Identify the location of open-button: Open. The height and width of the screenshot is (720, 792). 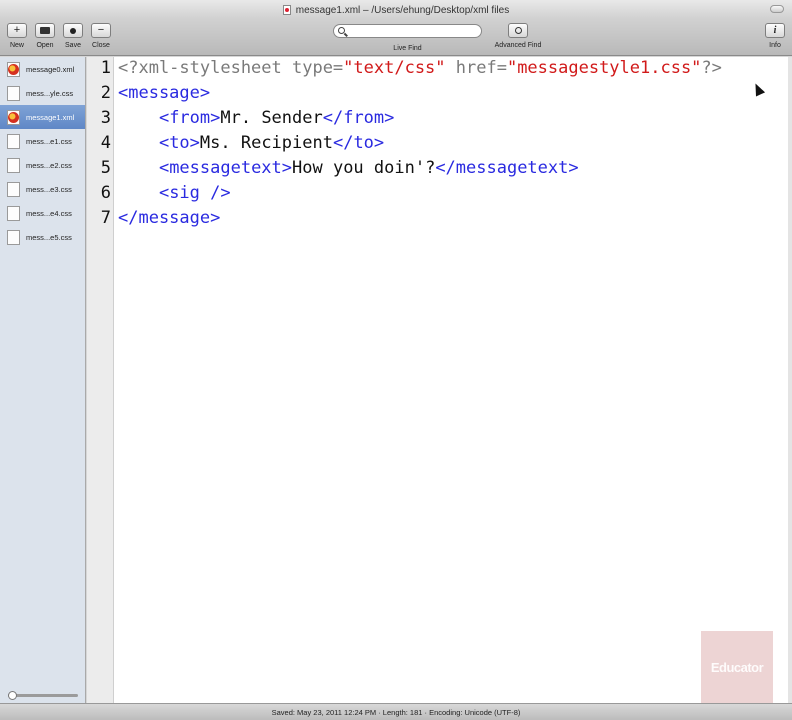
(45, 36).